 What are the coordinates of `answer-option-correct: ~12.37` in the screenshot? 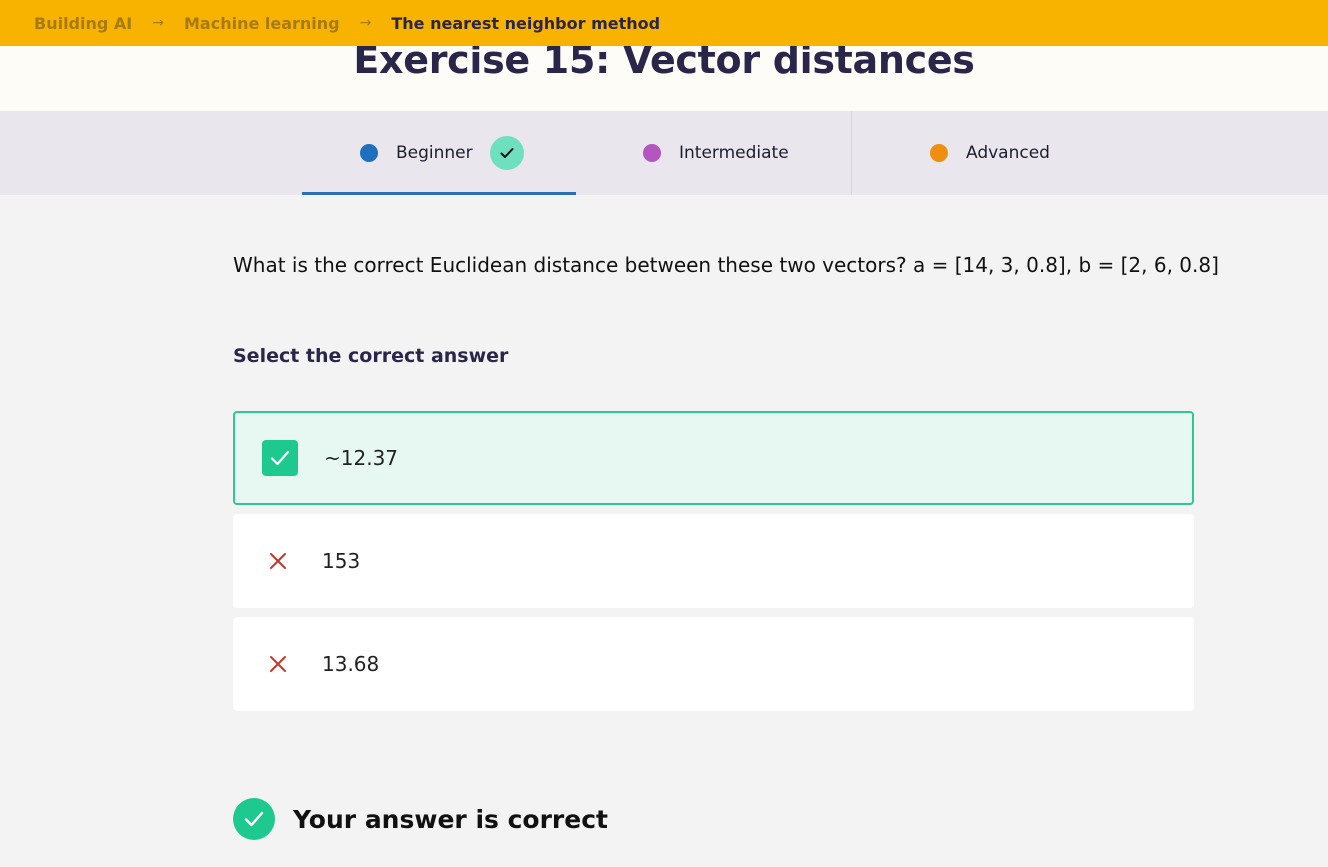 It's located at (713, 458).